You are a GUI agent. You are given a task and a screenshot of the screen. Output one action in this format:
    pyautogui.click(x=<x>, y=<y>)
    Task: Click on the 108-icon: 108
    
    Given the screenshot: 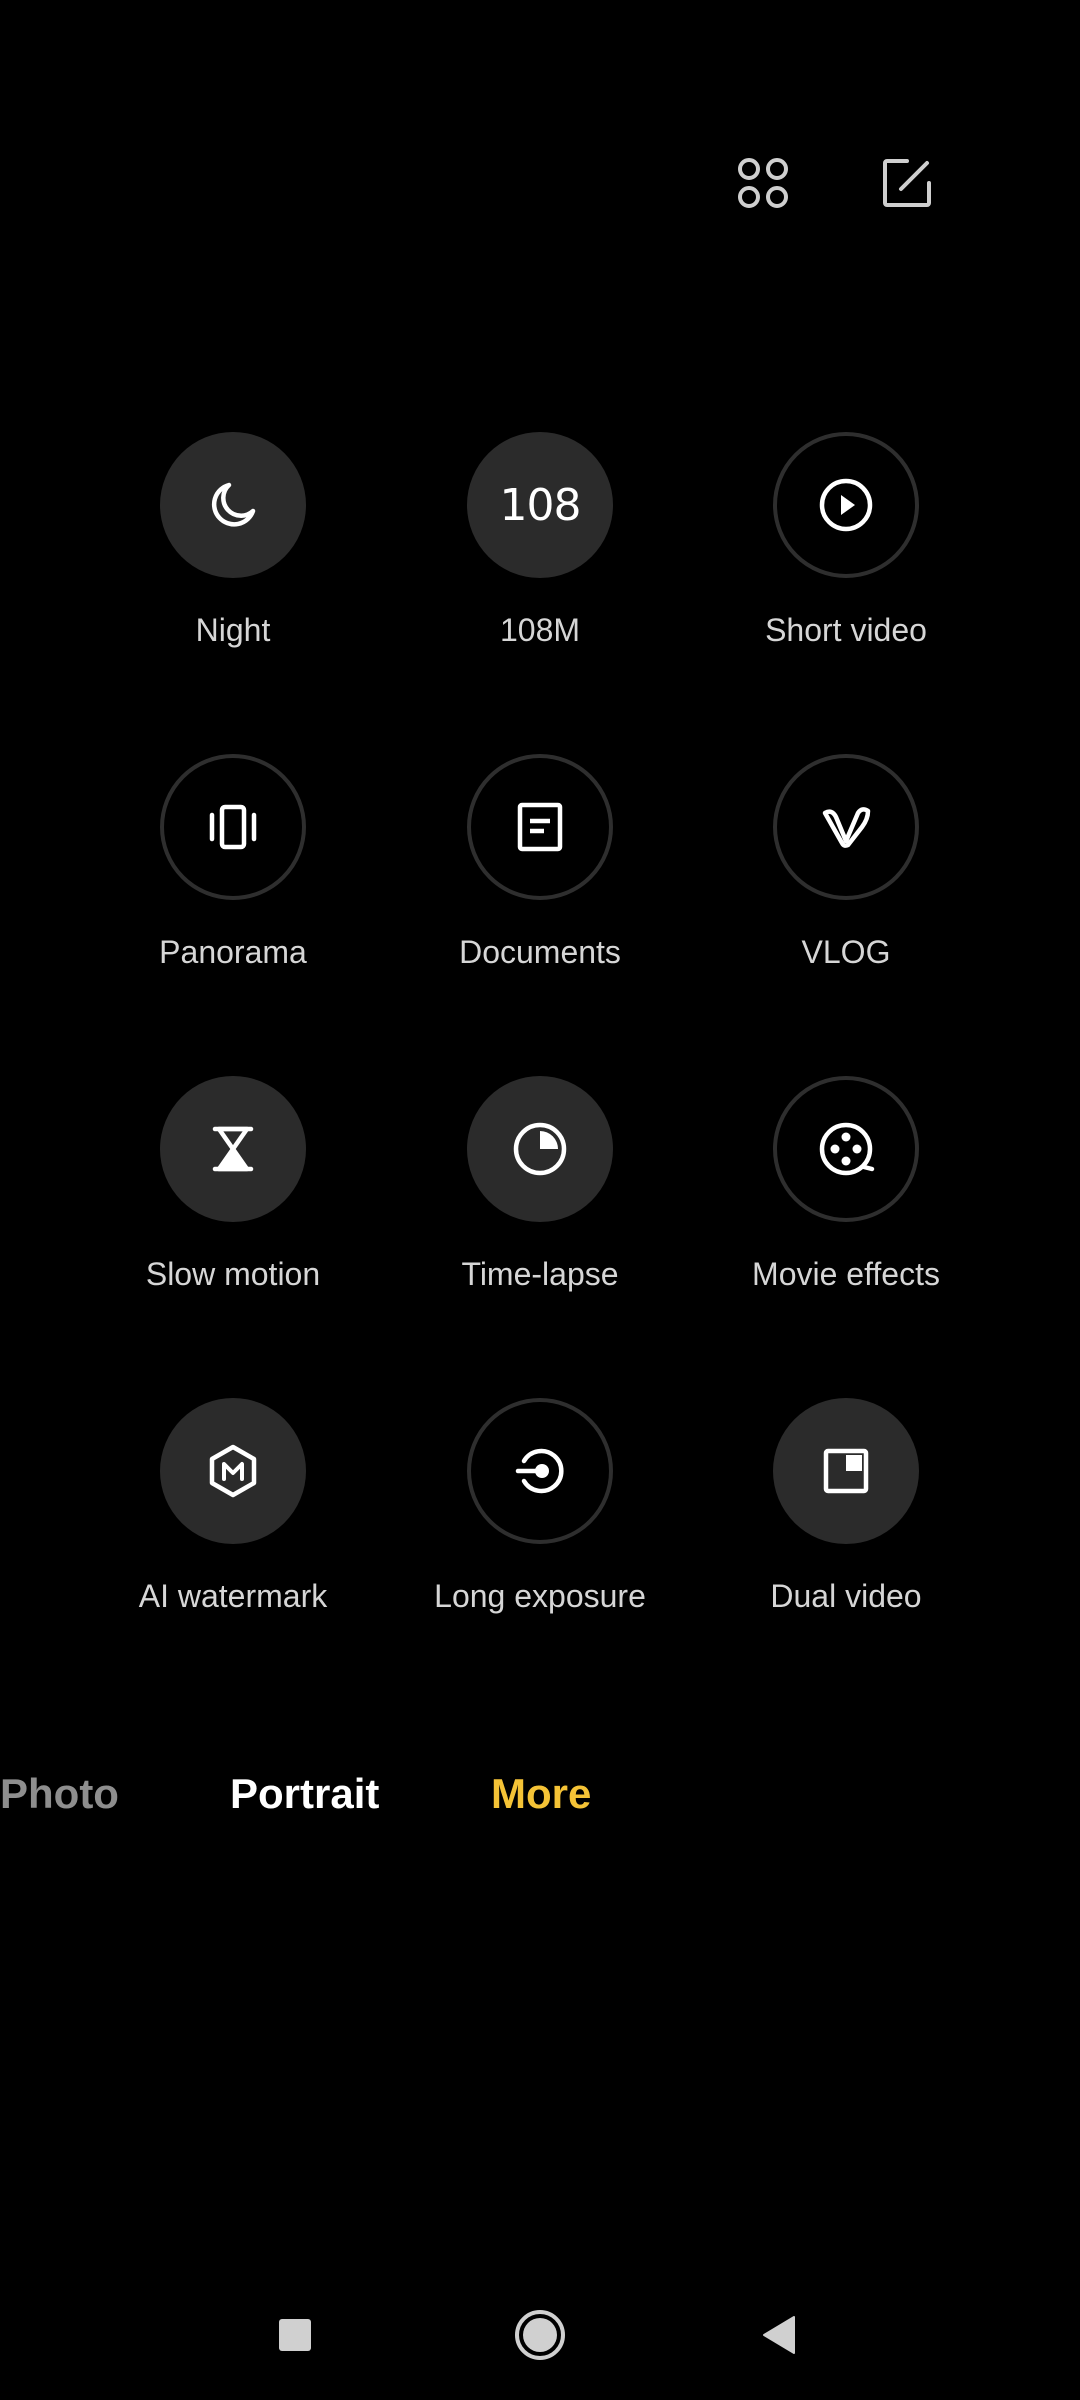 What is the action you would take?
    pyautogui.click(x=540, y=505)
    